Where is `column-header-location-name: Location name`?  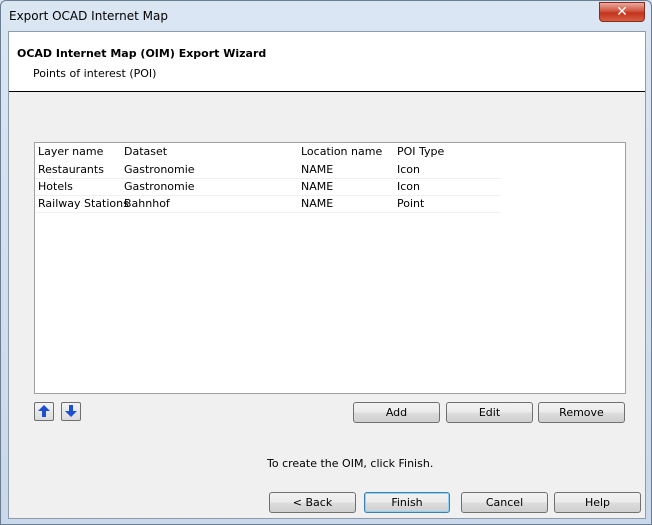
column-header-location-name: Location name is located at coordinates (341, 151).